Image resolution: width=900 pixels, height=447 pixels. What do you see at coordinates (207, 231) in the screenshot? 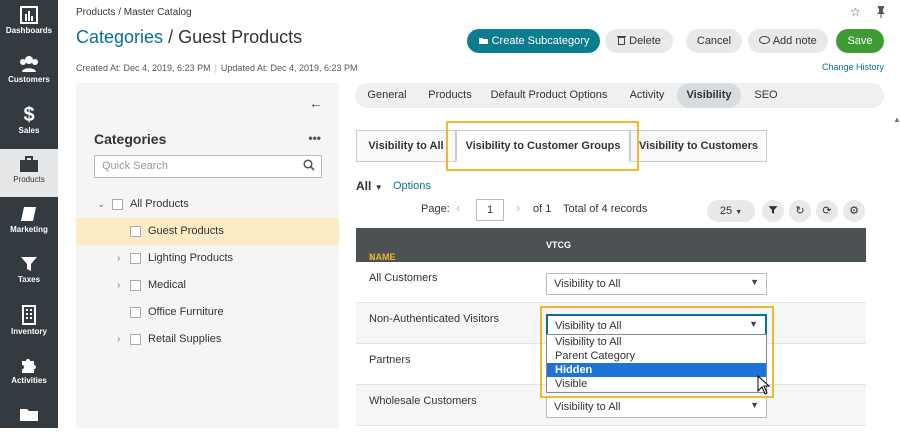
I see `tree-node-guest-products: Guest Products` at bounding box center [207, 231].